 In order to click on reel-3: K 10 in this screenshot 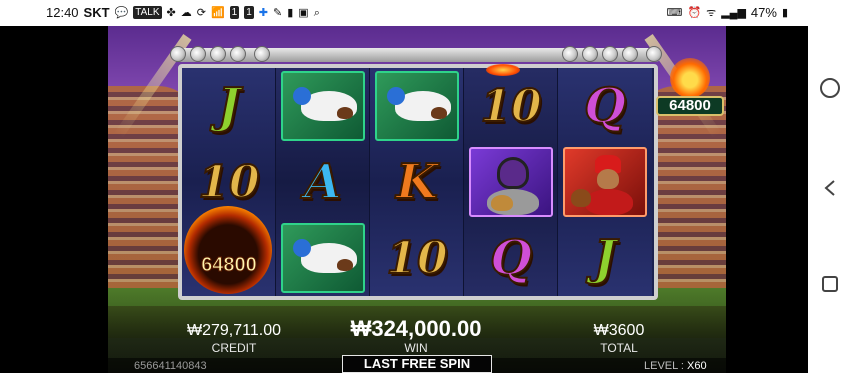, I will do `click(417, 182)`.